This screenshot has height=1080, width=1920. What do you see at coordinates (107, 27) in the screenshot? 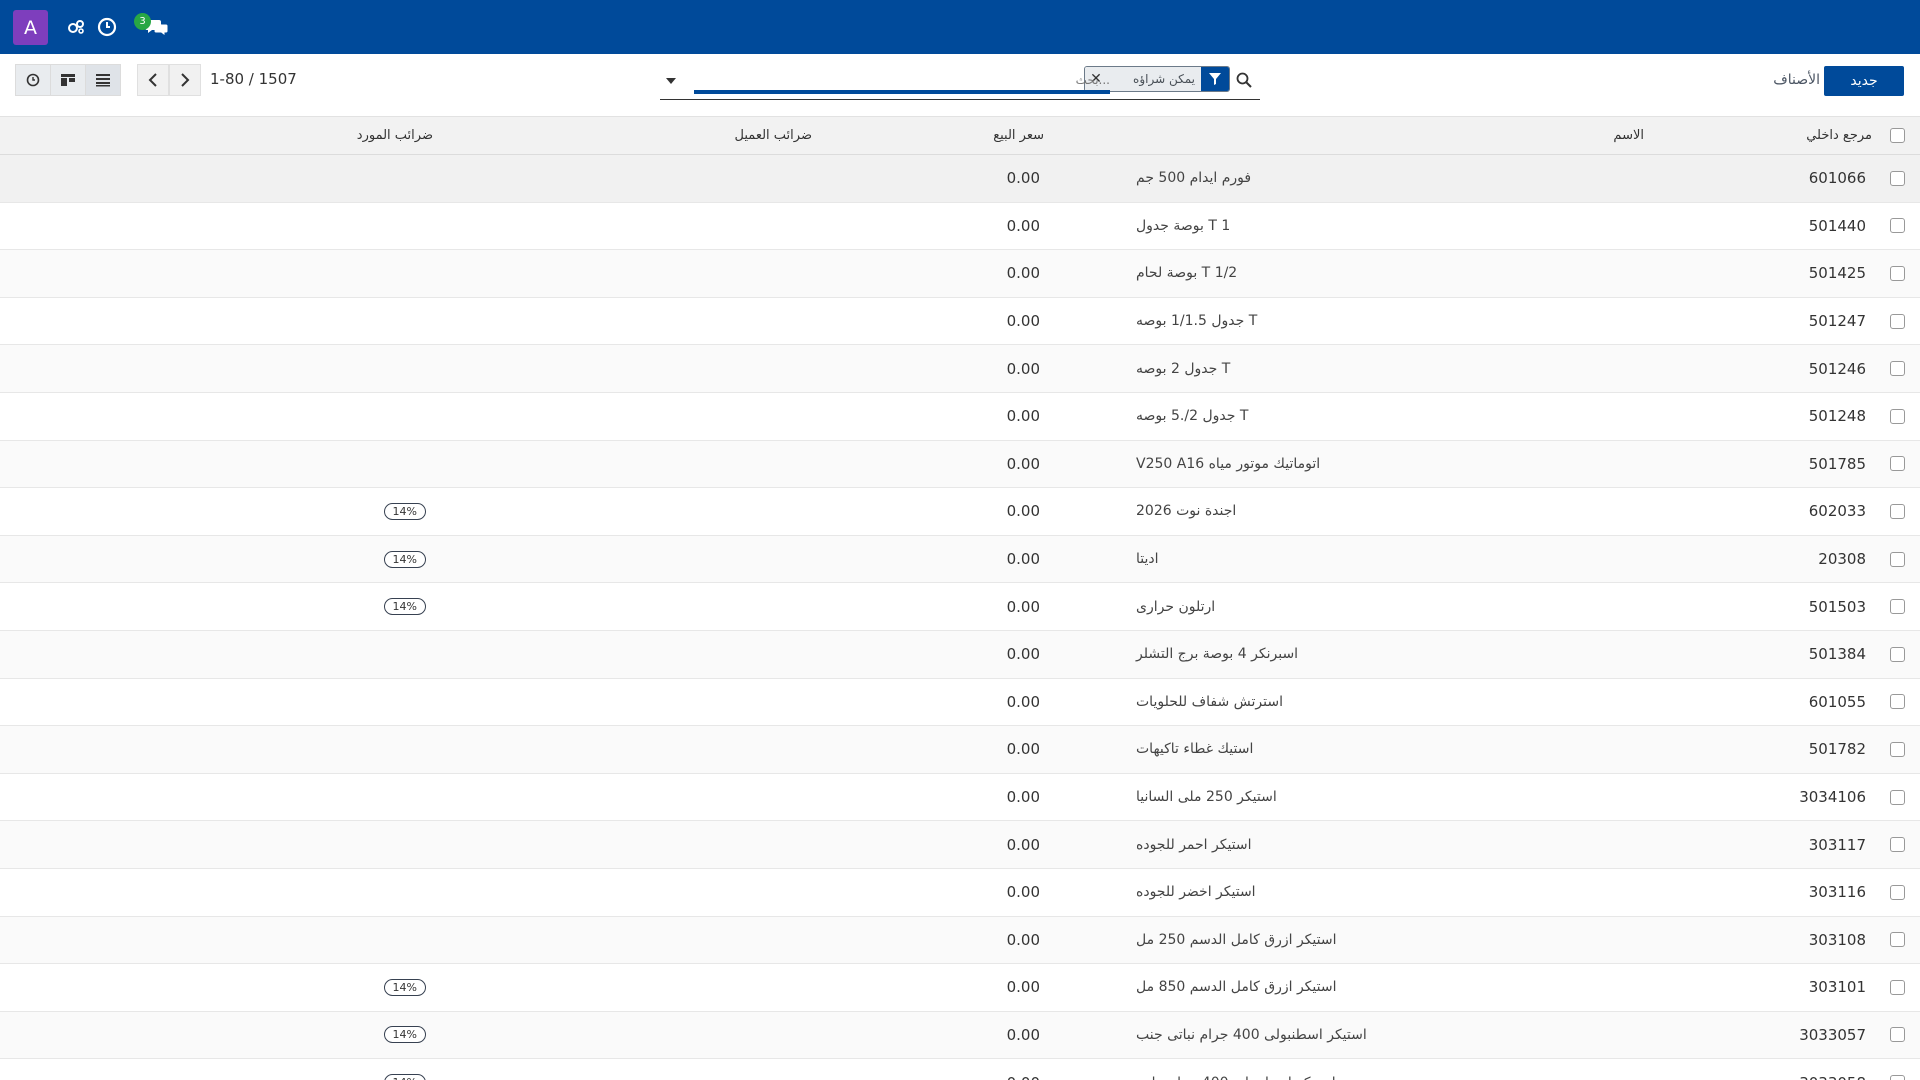
I see `clock-icon` at bounding box center [107, 27].